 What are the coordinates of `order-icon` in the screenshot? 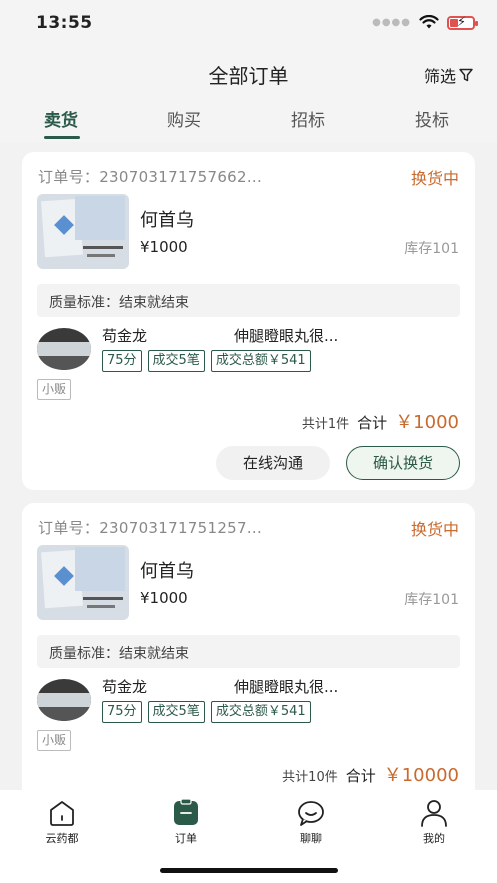 It's located at (186, 811).